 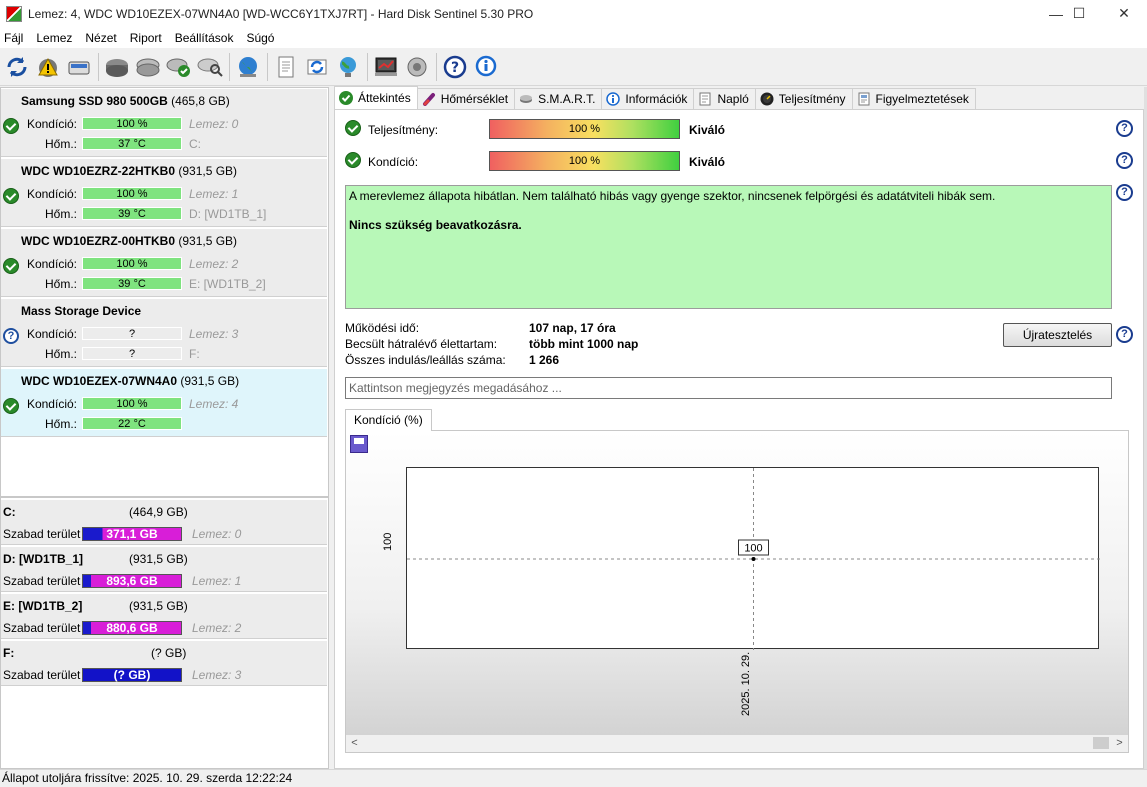 I want to click on menu-file: Fájl, so click(x=14, y=38).